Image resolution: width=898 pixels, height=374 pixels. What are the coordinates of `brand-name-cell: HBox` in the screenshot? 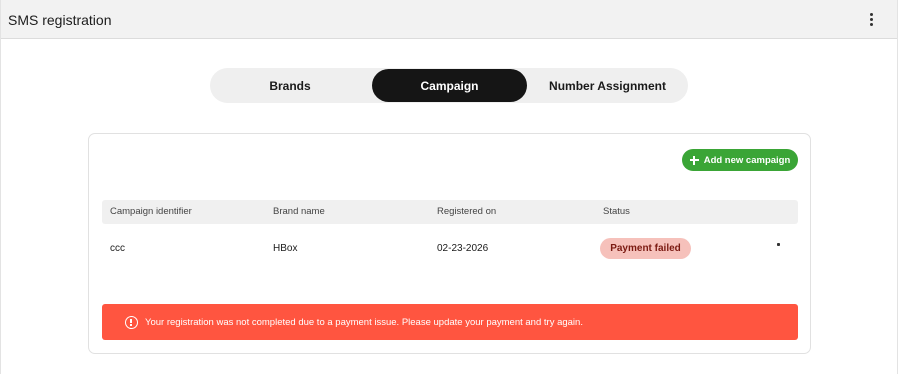 It's located at (285, 248).